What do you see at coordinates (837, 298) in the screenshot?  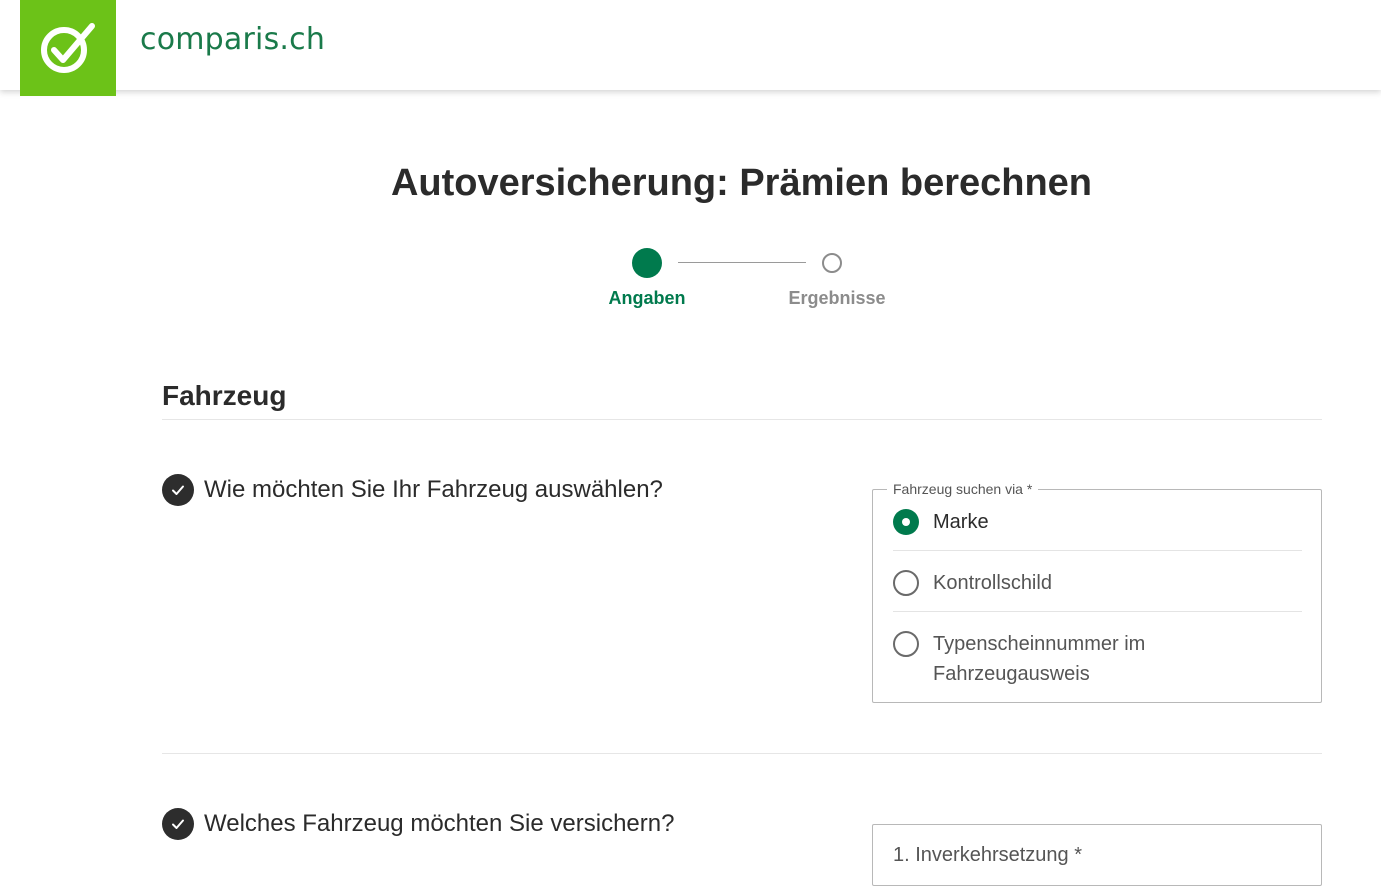 I see `step-label-ergebnisse: Ergebnisse` at bounding box center [837, 298].